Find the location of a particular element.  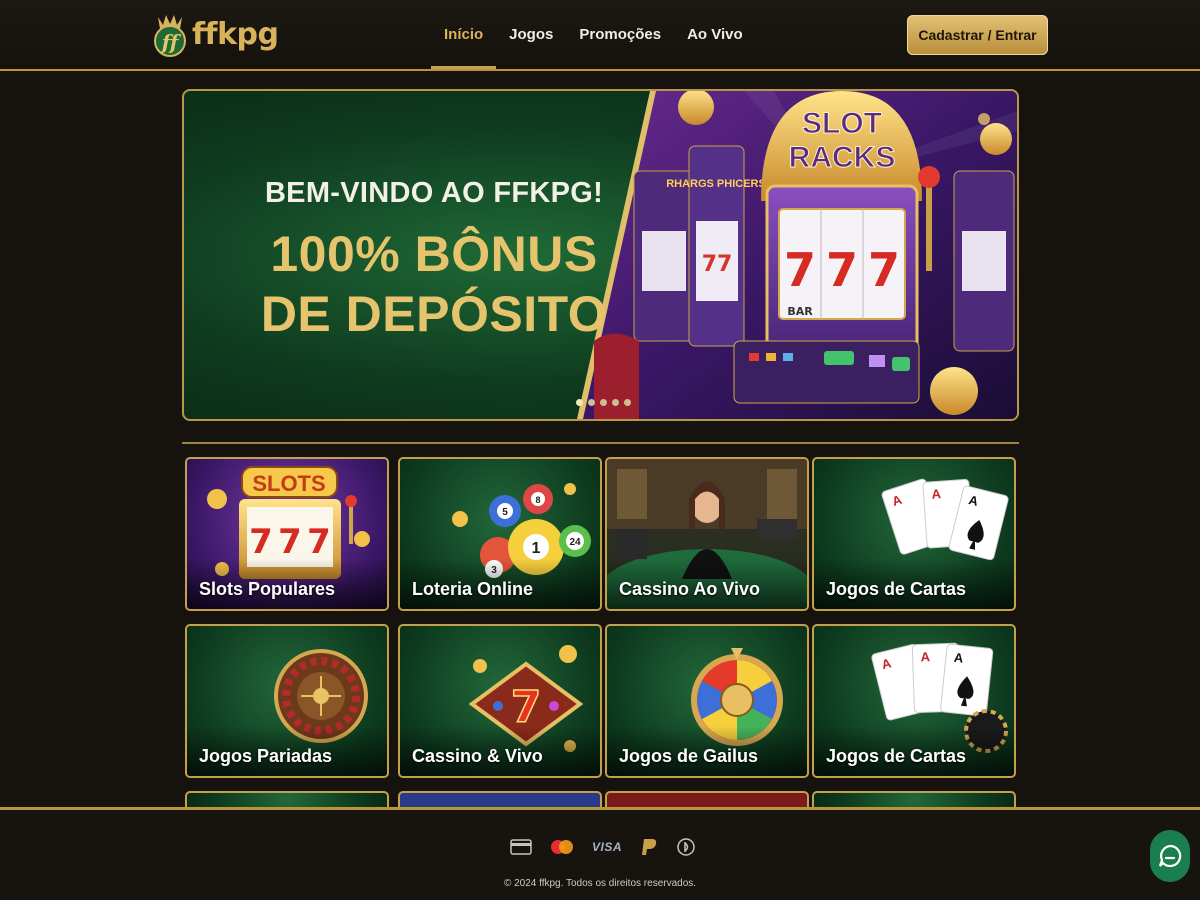

logo-text: ffkpg is located at coordinates (235, 34).